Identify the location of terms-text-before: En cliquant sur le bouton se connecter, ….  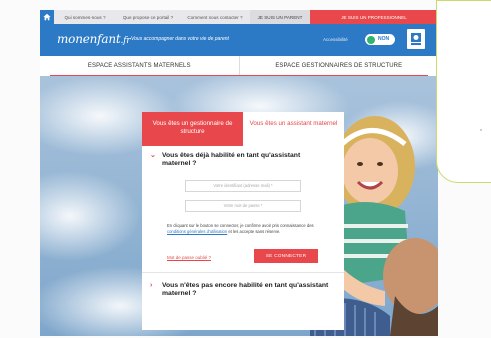
(240, 225).